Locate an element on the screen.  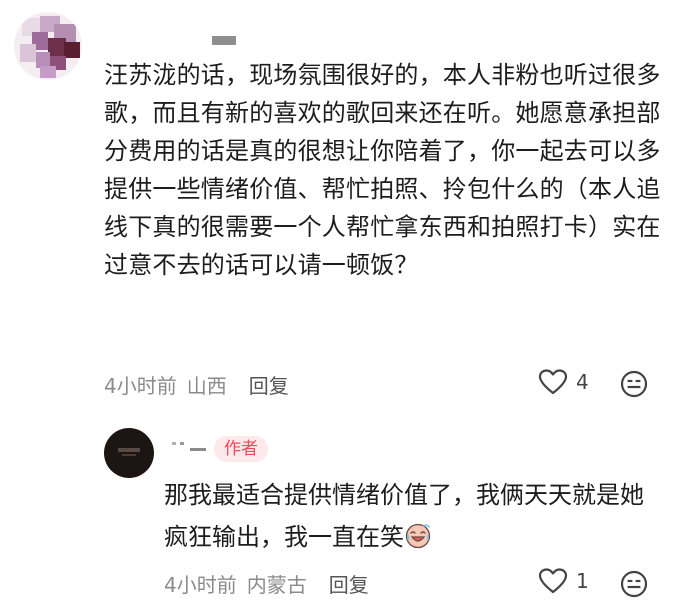
reply-reply-button: 回复 is located at coordinates (349, 583).